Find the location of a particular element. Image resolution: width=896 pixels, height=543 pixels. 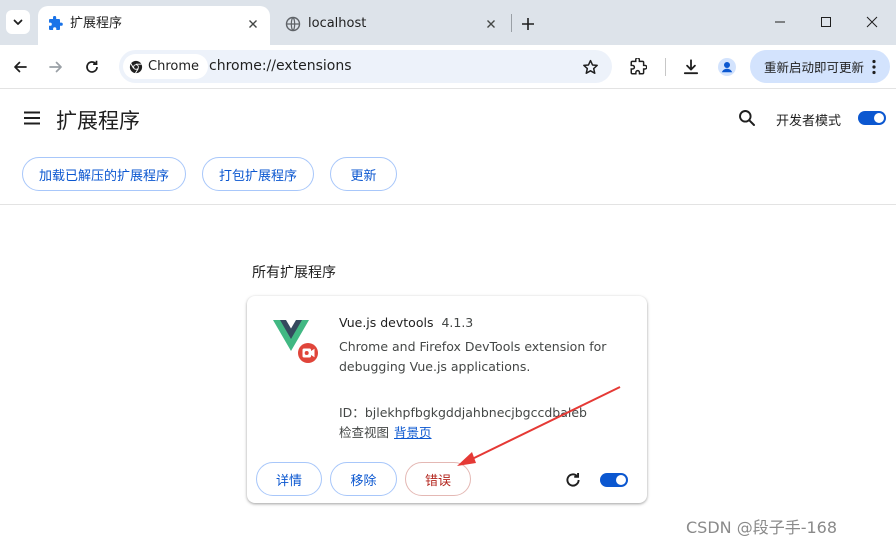

inspect-views-label: 检查视图 is located at coordinates (364, 432).